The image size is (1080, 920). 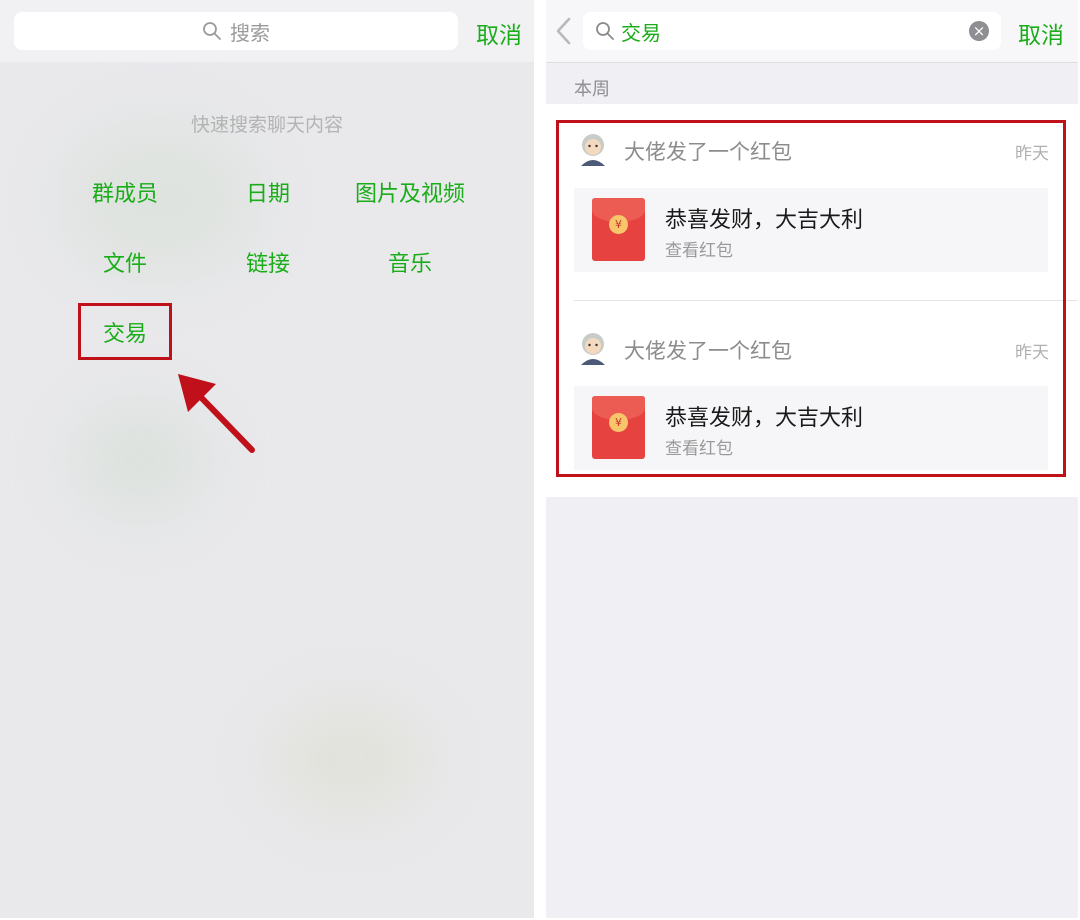 I want to click on search-input: 搜索, so click(x=236, y=31).